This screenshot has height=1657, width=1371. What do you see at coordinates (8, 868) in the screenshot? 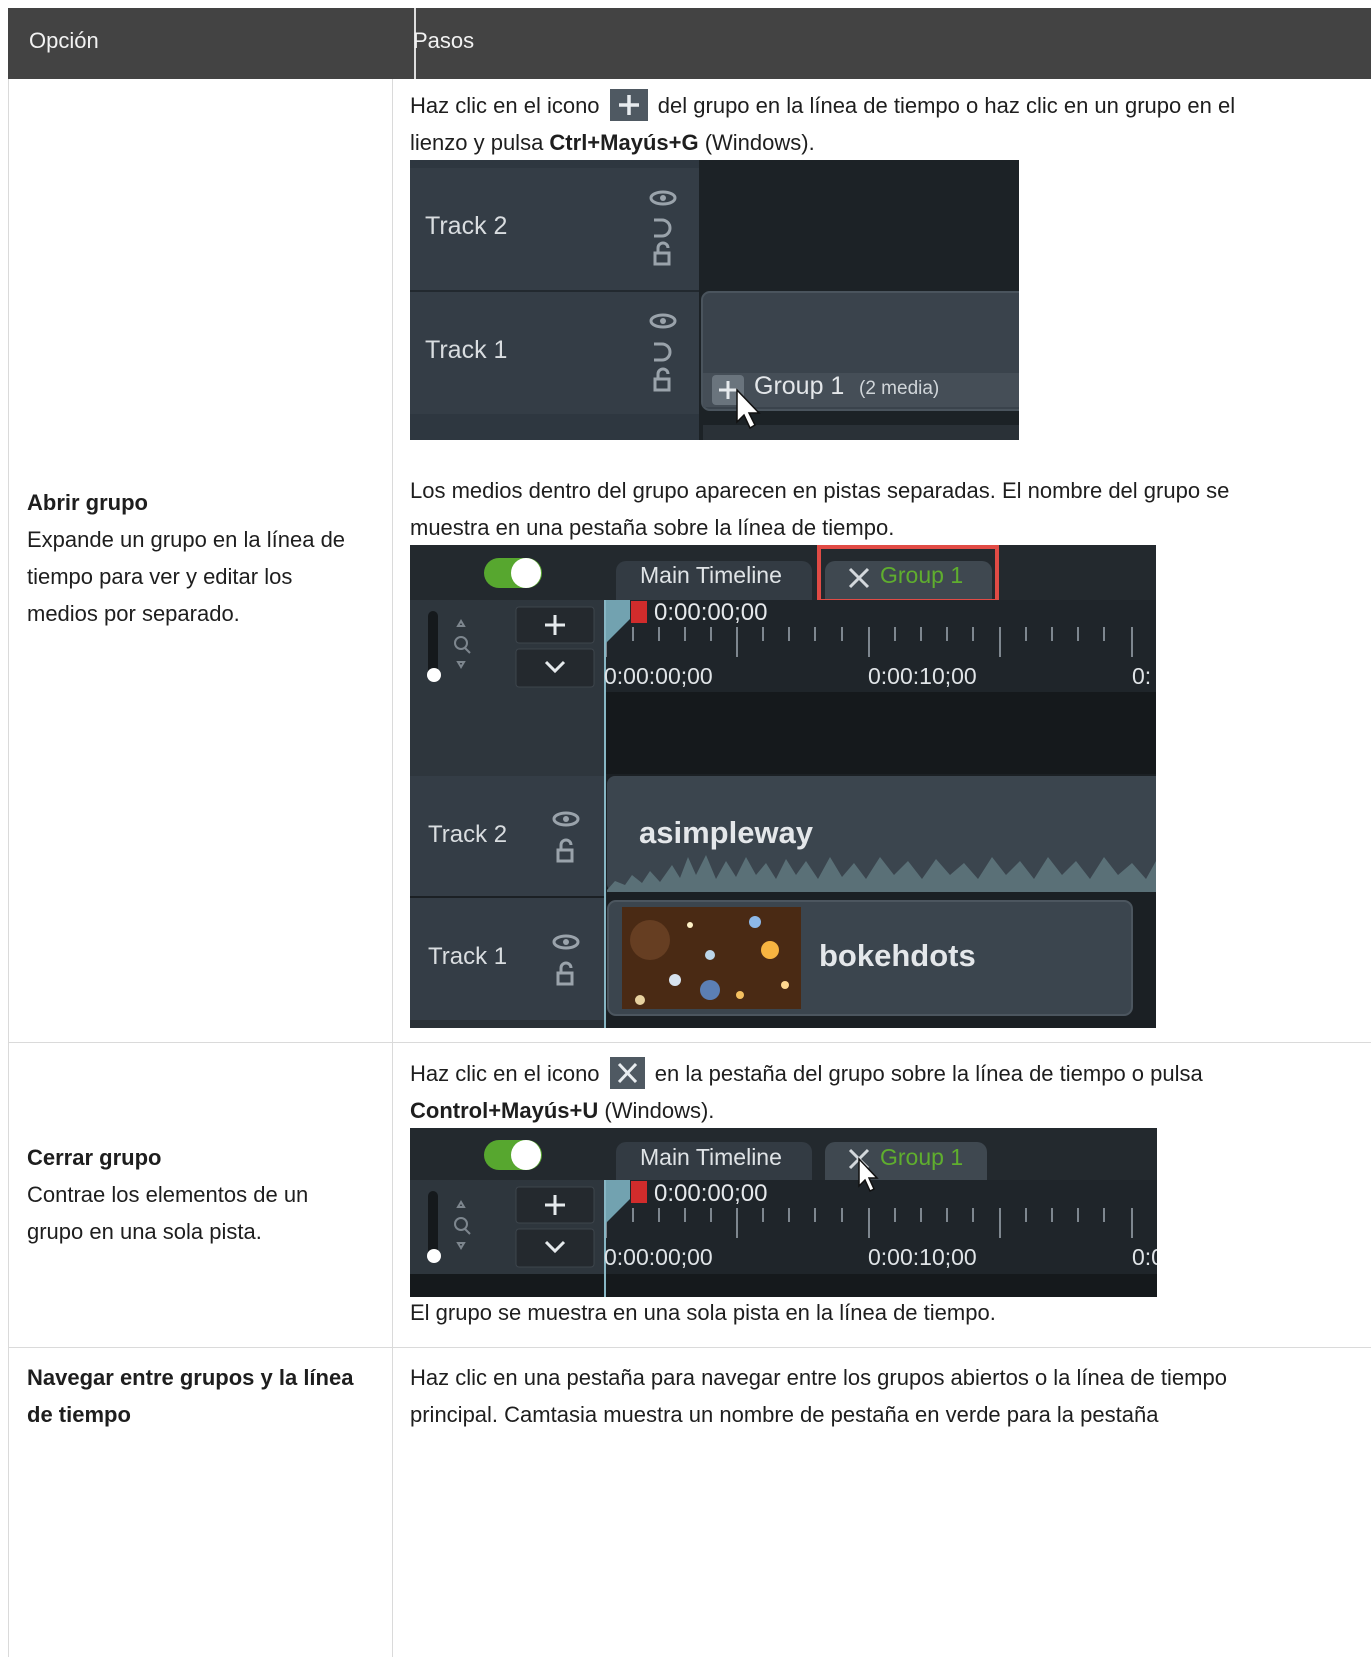
I see `left-border` at bounding box center [8, 868].